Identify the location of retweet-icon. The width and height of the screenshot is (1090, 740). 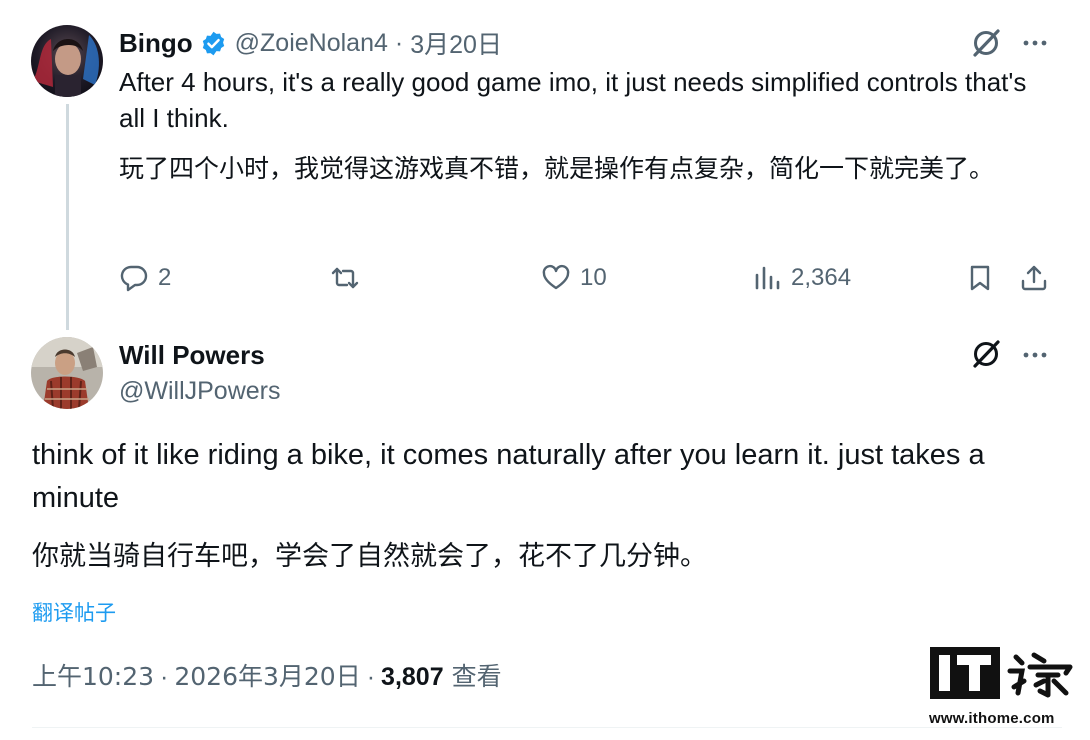
(345, 278).